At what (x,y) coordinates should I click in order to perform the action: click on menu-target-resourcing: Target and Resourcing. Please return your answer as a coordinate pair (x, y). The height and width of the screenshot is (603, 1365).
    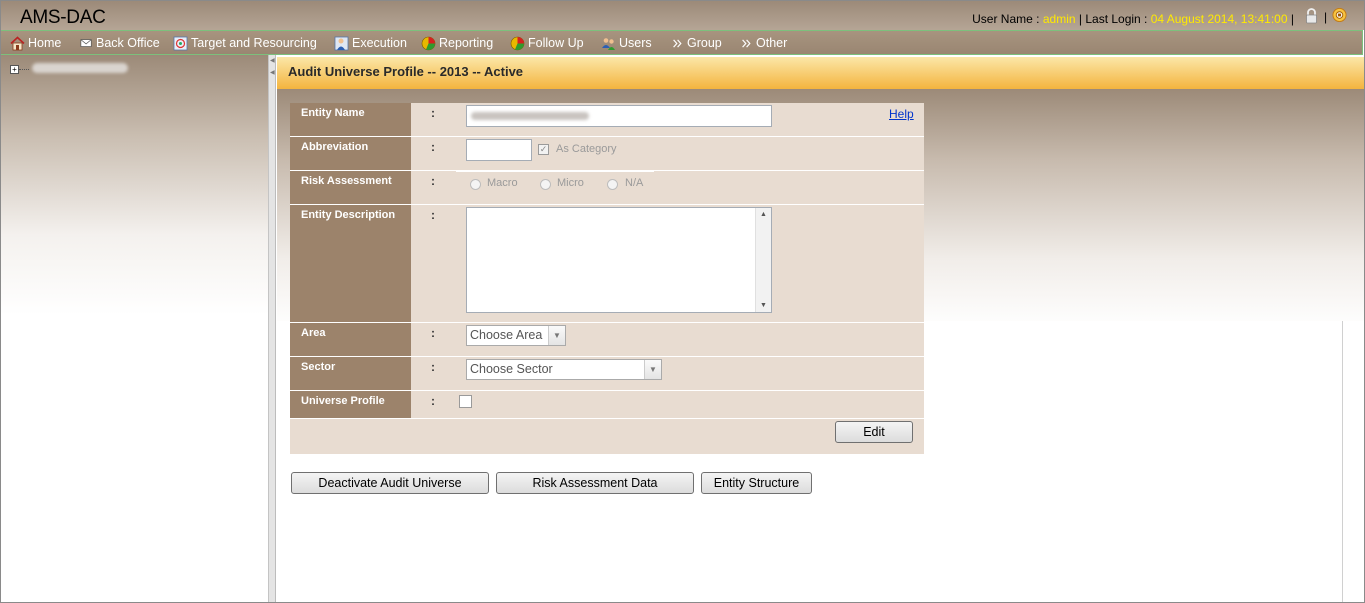
    Looking at the image, I should click on (245, 43).